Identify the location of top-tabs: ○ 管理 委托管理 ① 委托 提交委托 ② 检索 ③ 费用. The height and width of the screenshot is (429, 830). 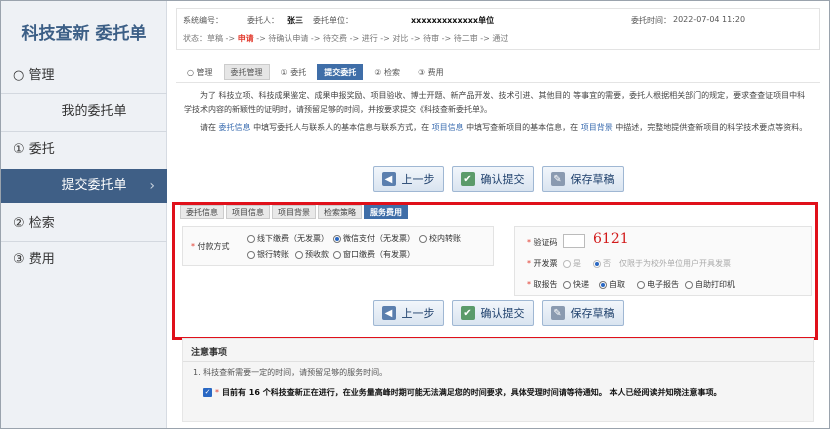
(315, 72).